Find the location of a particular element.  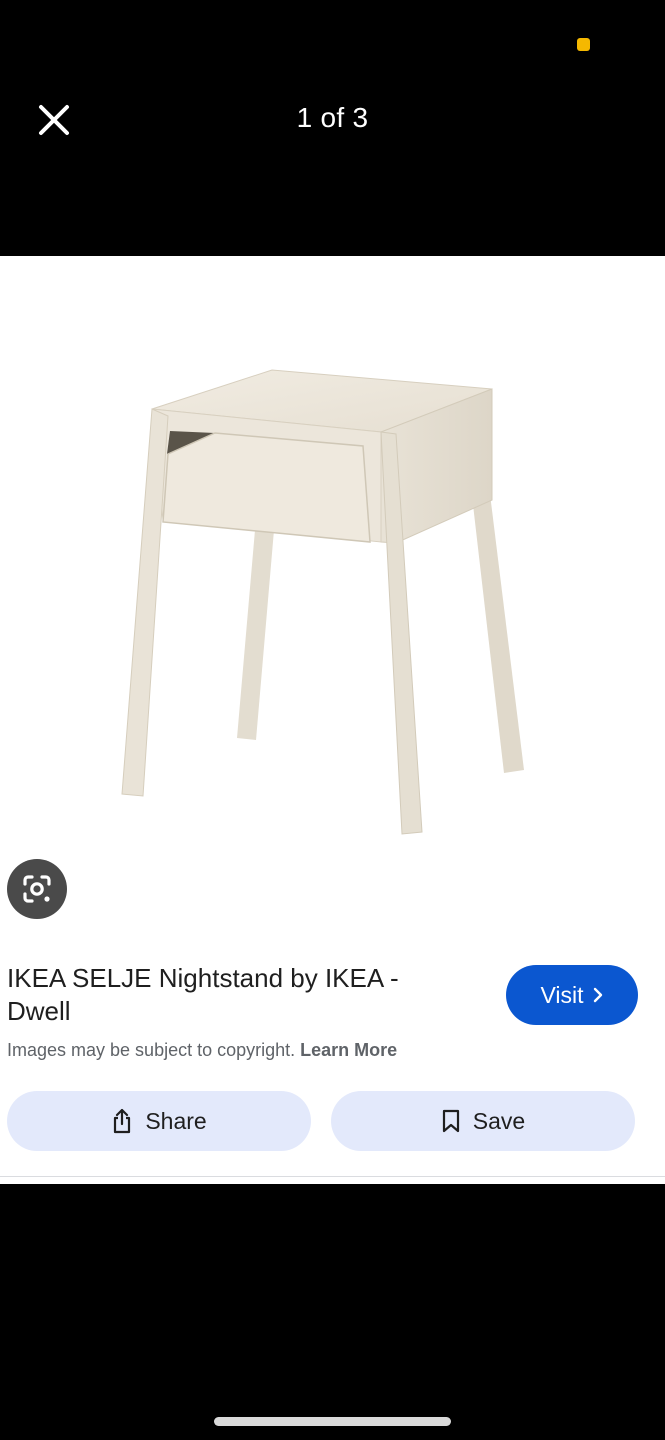

copyright-text: Images may be subject to copyright. is located at coordinates (151, 1050).